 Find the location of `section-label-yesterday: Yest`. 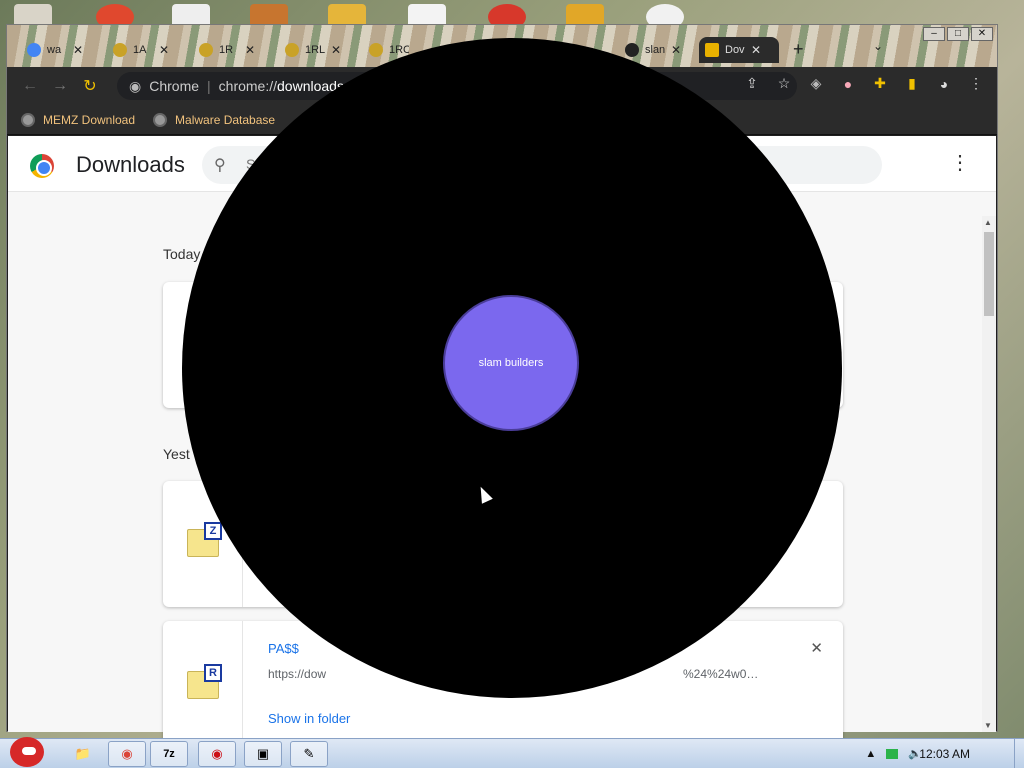

section-label-yesterday: Yest is located at coordinates (176, 454).